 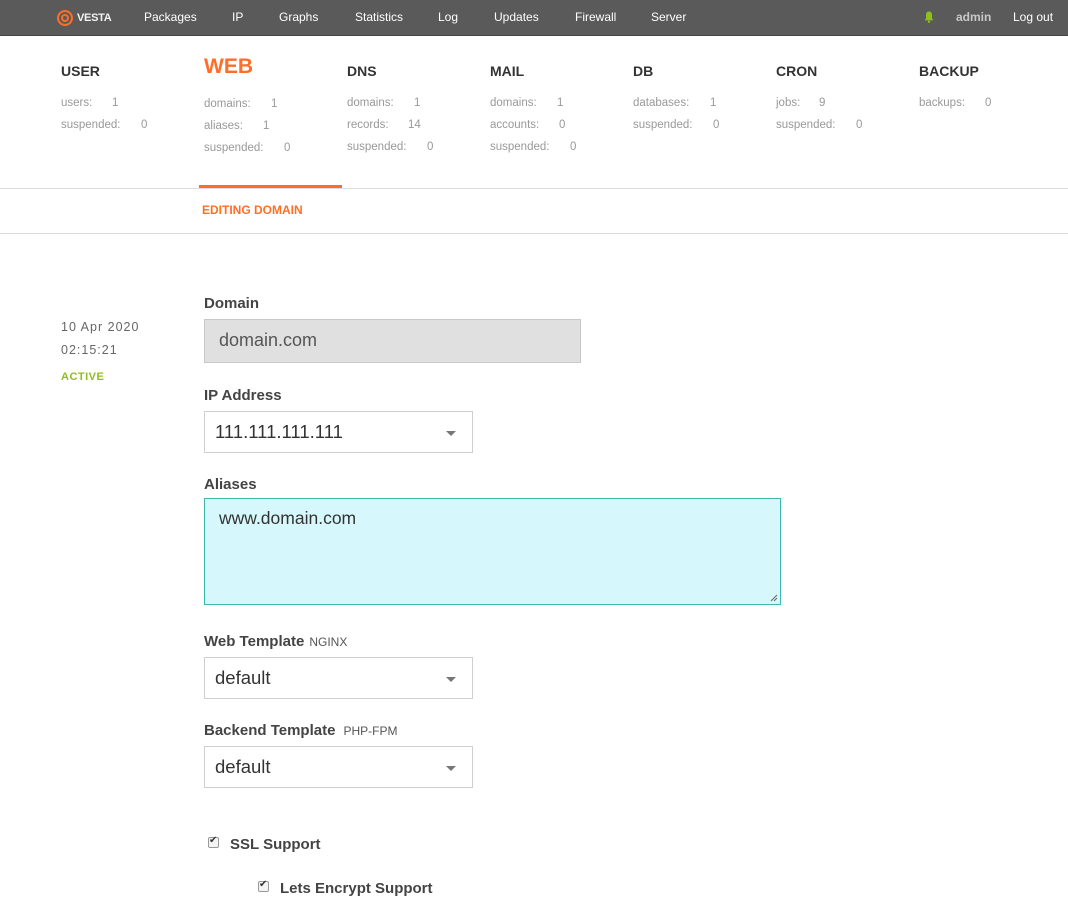 I want to click on stat-key: aliases:, so click(x=223, y=126).